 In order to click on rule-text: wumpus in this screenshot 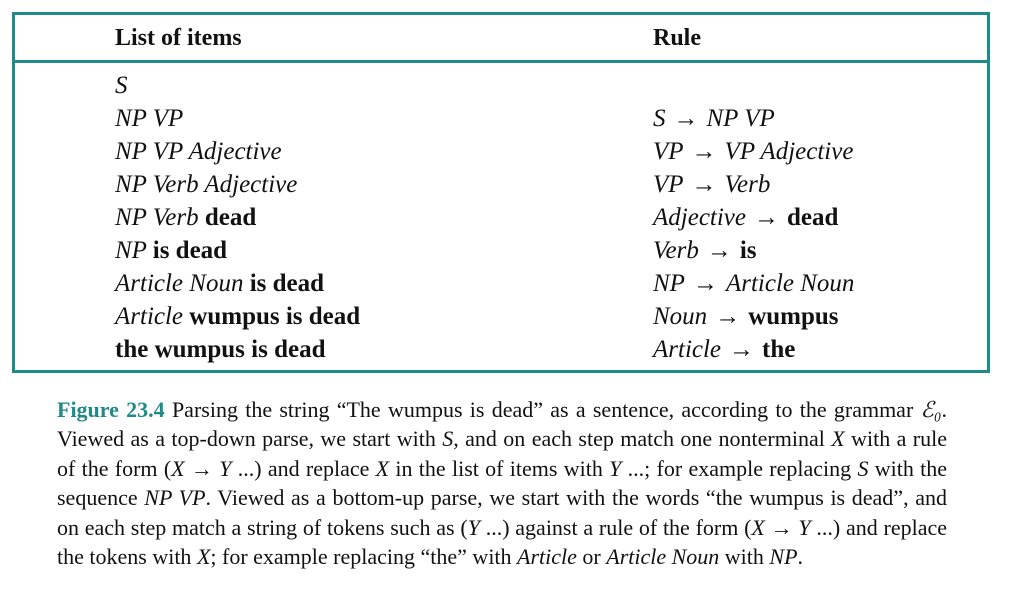, I will do `click(793, 316)`.